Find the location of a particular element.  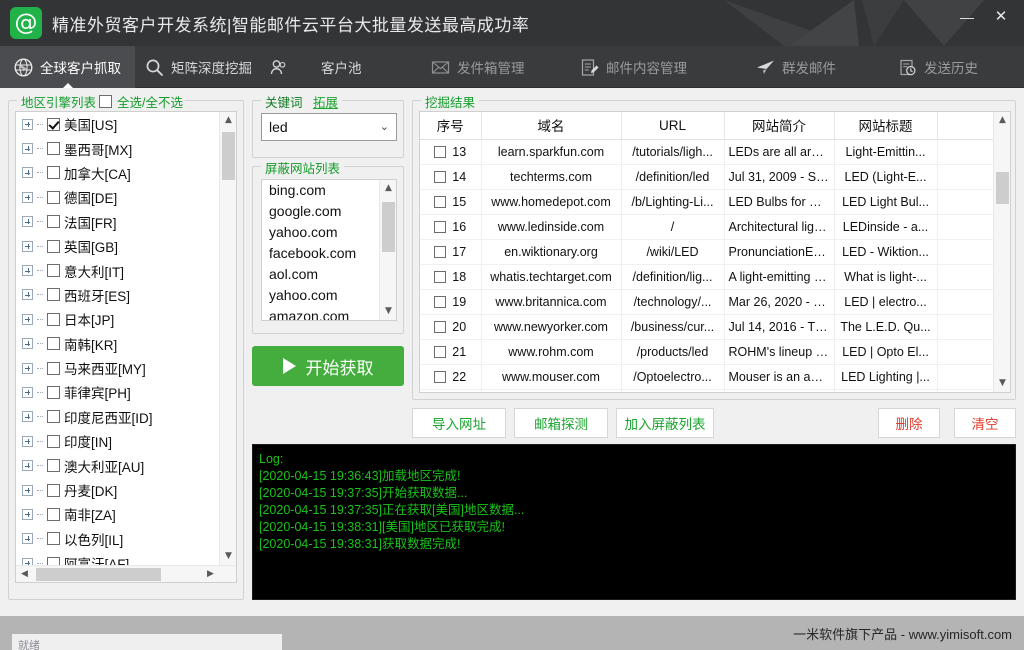

row-index-cell: 21 is located at coordinates (451, 352).